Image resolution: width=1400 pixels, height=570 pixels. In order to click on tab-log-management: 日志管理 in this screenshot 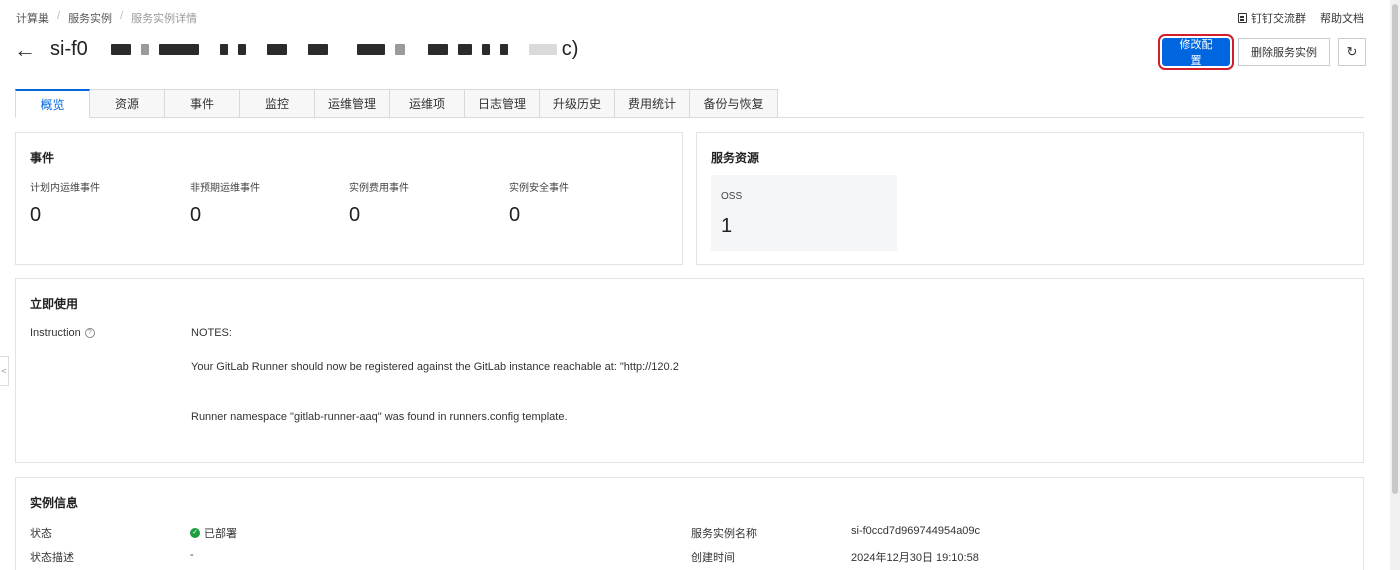, I will do `click(502, 103)`.